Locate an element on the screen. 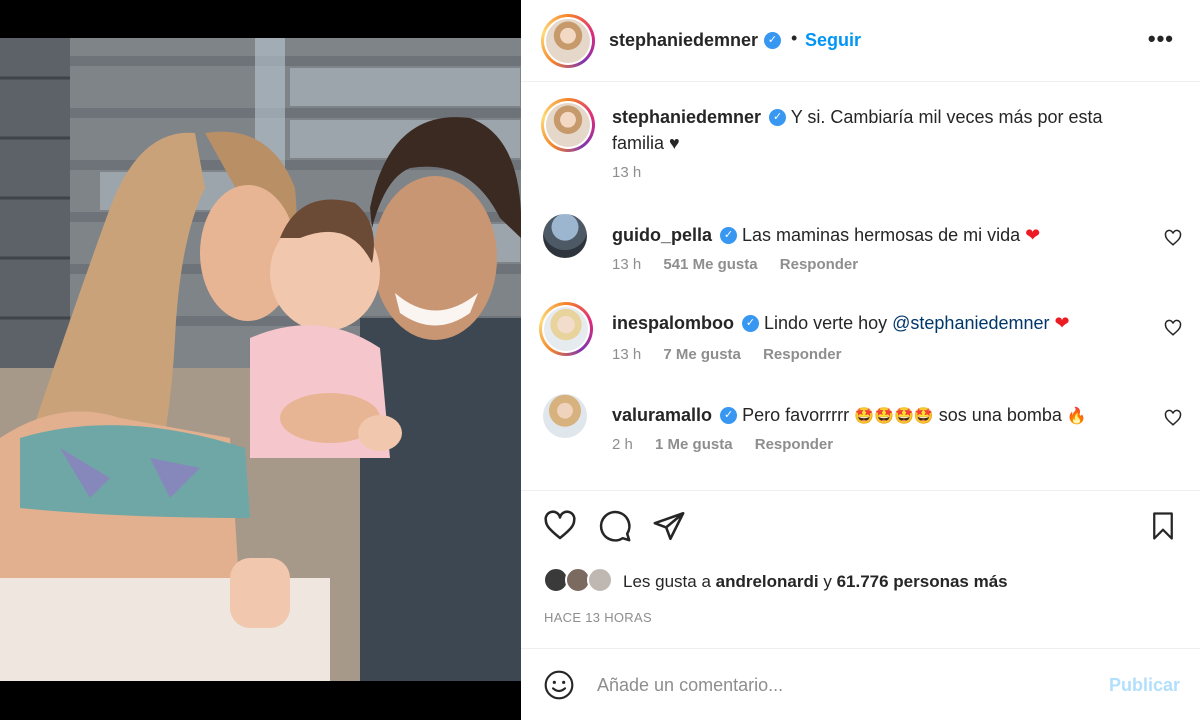 The height and width of the screenshot is (720, 1200). publish-button: Publicar is located at coordinates (1144, 685).